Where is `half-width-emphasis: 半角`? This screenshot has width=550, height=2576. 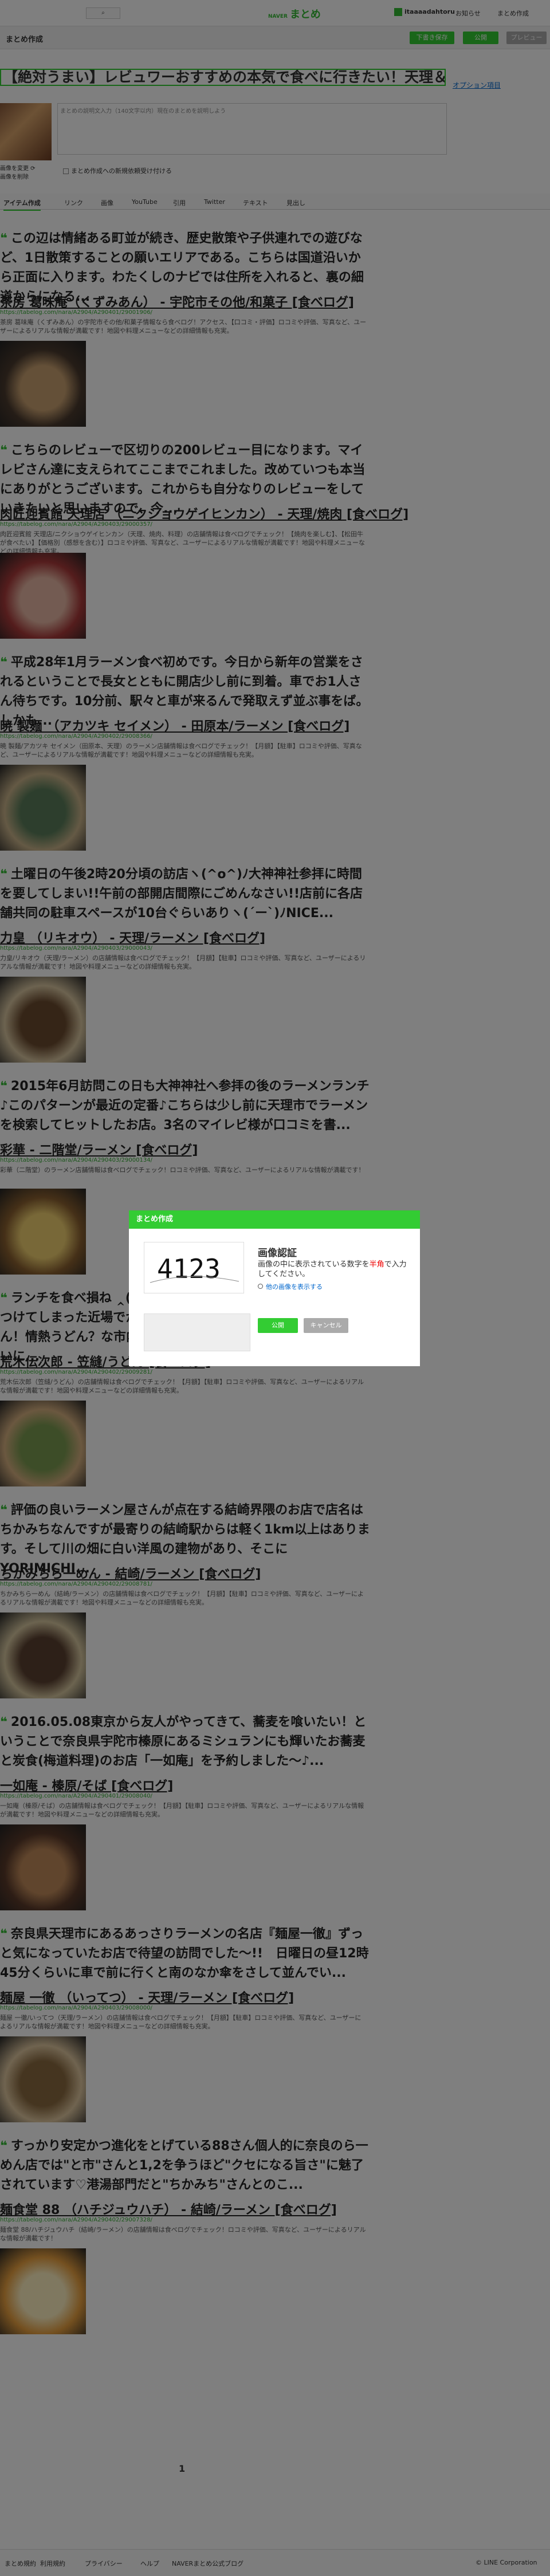 half-width-emphasis: 半角 is located at coordinates (376, 1264).